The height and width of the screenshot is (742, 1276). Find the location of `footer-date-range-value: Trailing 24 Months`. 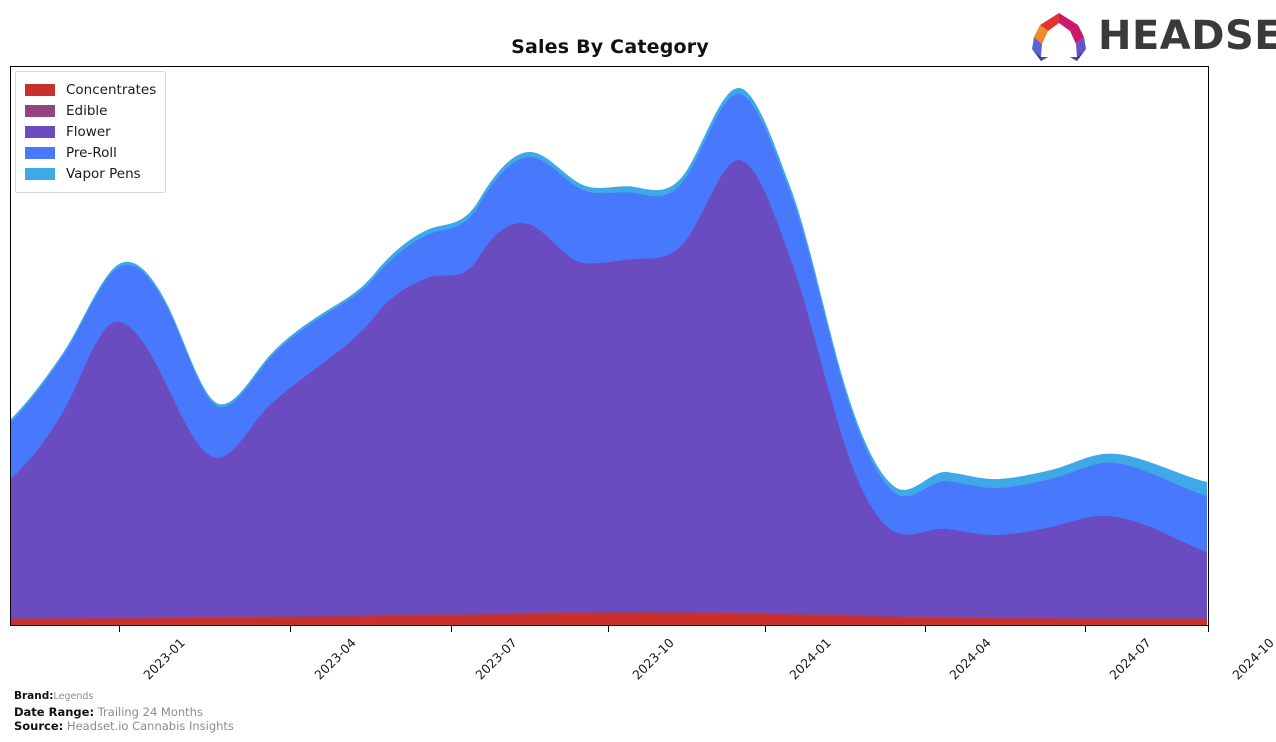

footer-date-range-value: Trailing 24 Months is located at coordinates (150, 711).